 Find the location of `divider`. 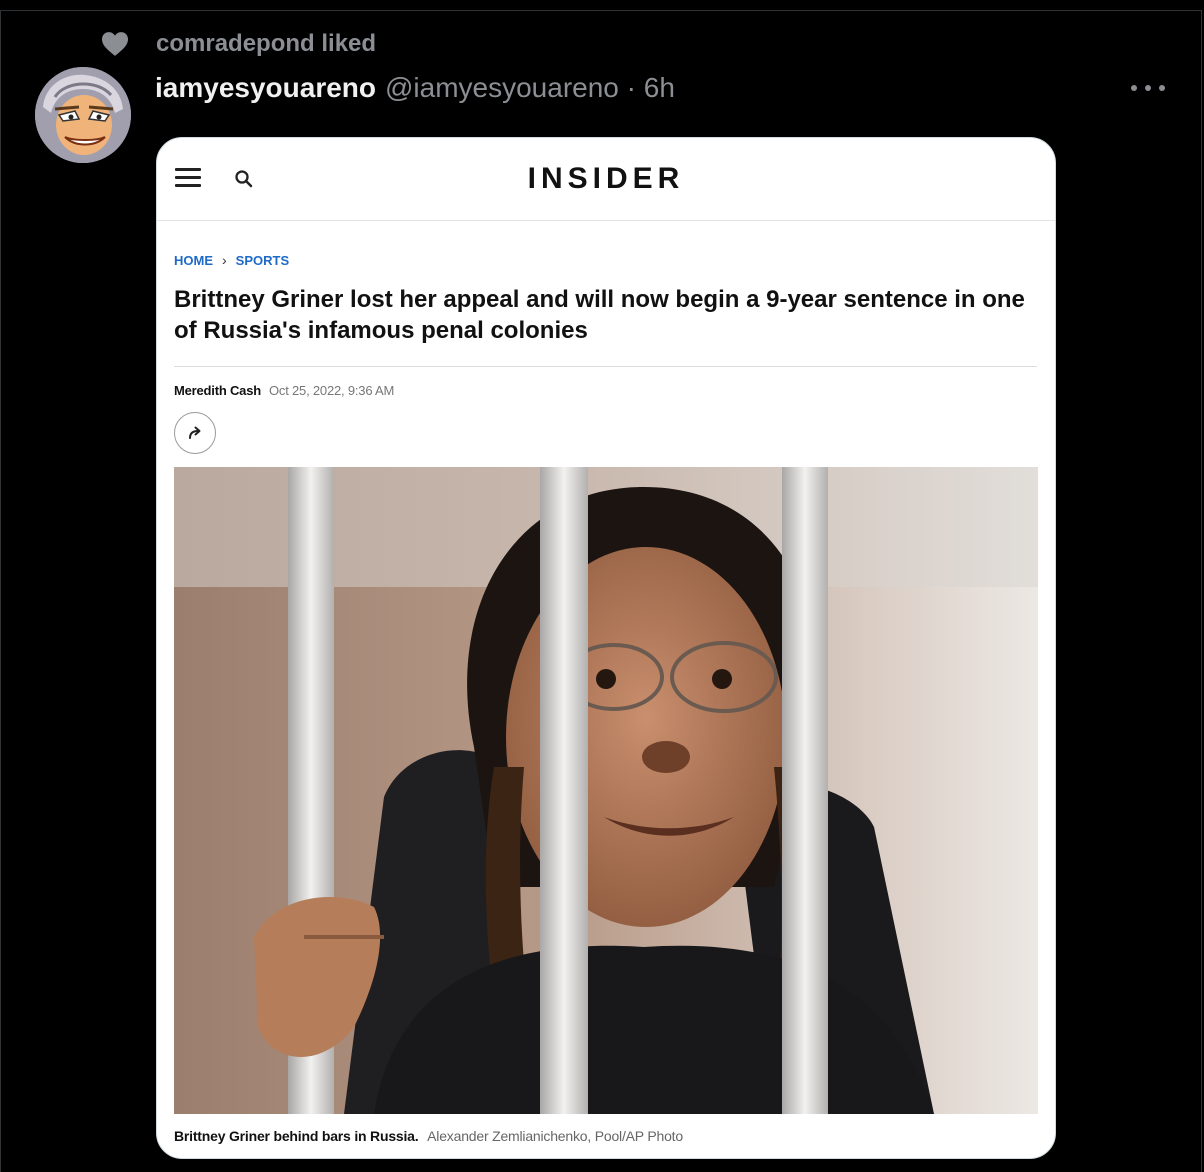

divider is located at coordinates (605, 366).